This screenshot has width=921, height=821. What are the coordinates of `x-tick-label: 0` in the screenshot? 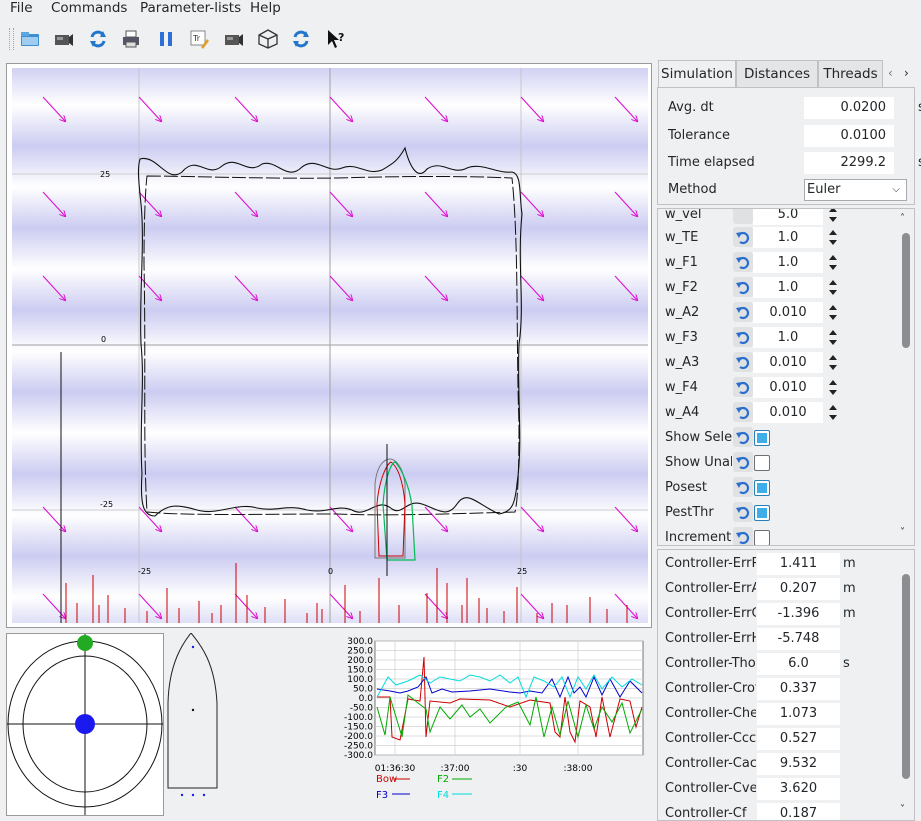 It's located at (330, 571).